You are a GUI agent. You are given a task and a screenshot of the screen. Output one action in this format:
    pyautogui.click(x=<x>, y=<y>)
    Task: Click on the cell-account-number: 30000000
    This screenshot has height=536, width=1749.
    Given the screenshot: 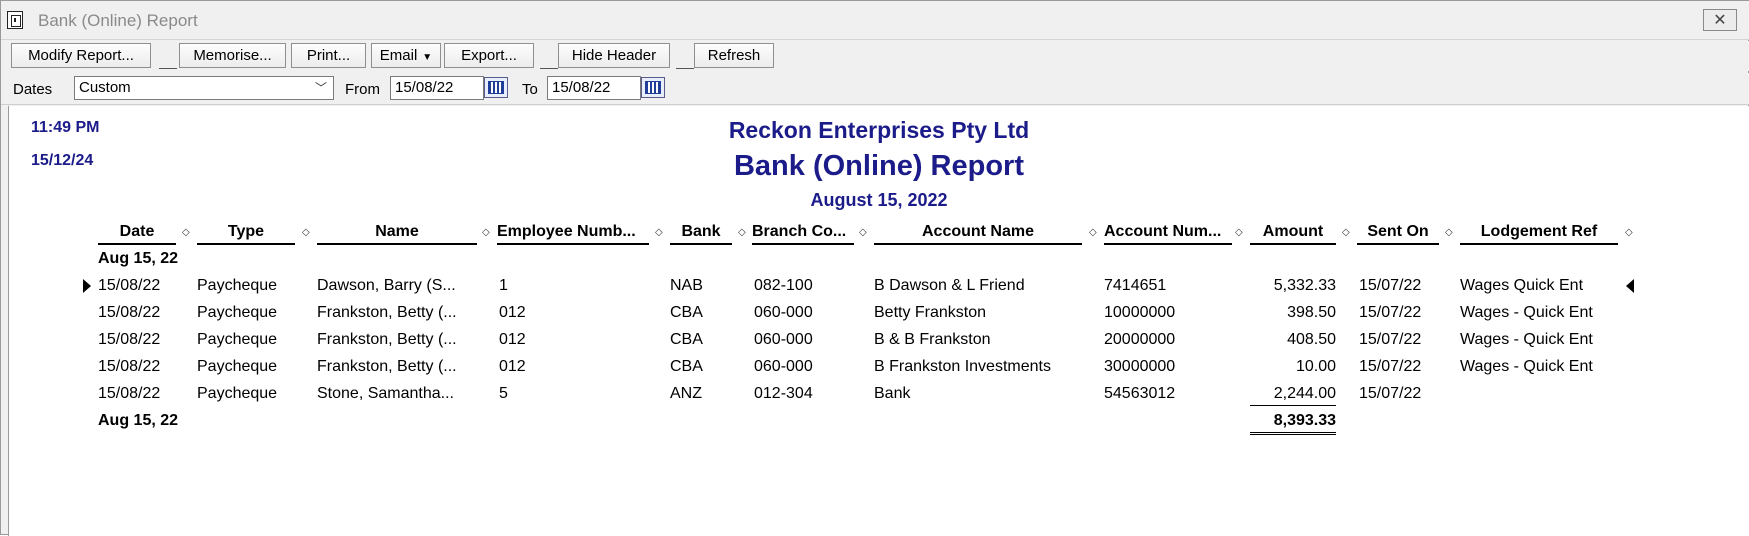 What is the action you would take?
    pyautogui.click(x=1139, y=367)
    